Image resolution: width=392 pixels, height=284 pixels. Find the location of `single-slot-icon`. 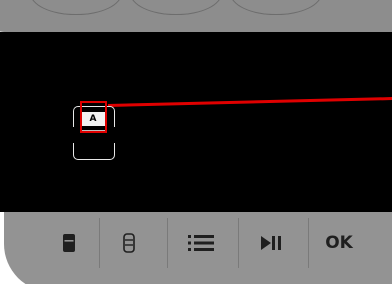

single-slot-icon is located at coordinates (69, 243).